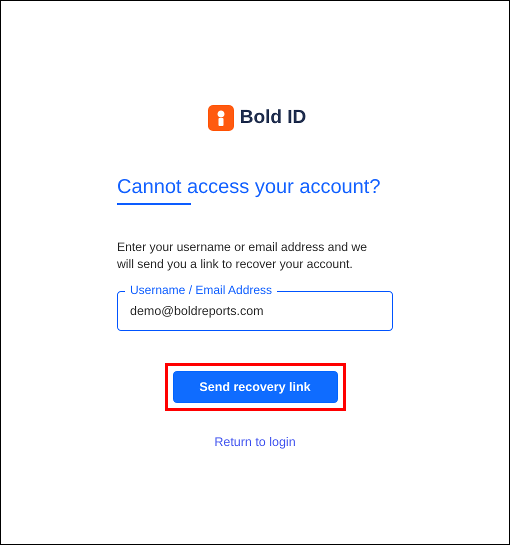 The height and width of the screenshot is (545, 510). I want to click on field-label: Username / Email Address, so click(201, 290).